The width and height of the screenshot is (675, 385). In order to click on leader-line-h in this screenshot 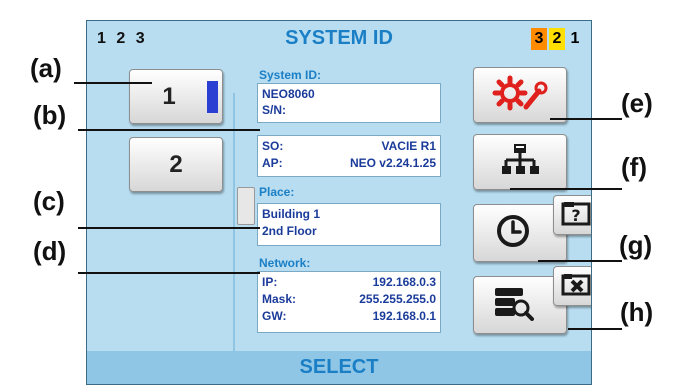, I will do `click(595, 329)`.